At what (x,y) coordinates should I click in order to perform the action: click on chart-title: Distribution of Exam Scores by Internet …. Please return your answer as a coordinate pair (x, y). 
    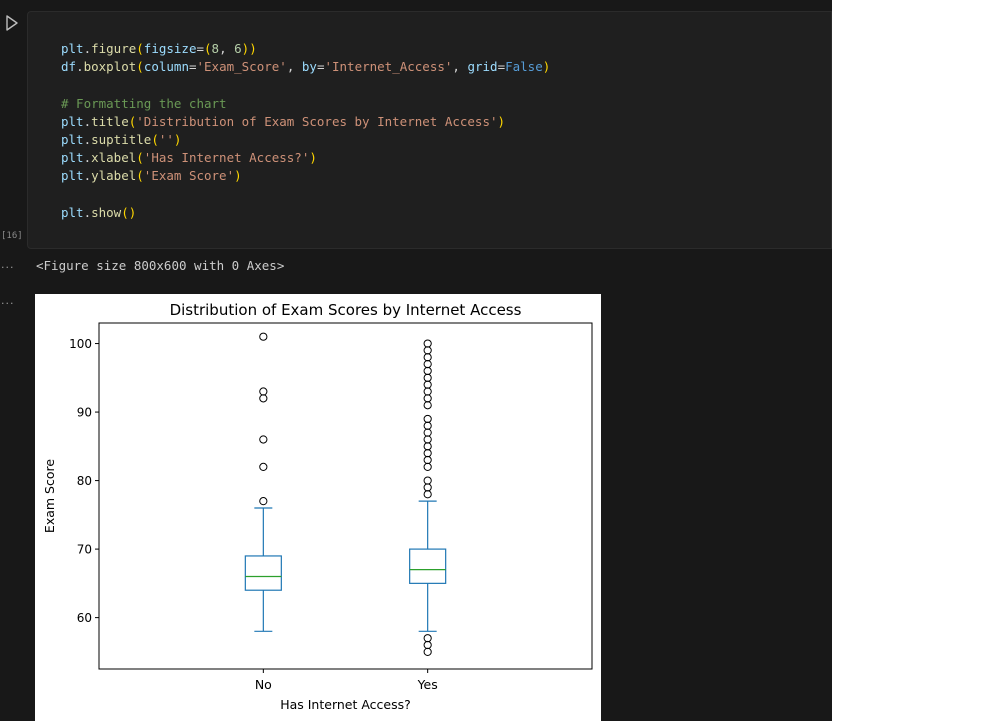
    Looking at the image, I should click on (346, 310).